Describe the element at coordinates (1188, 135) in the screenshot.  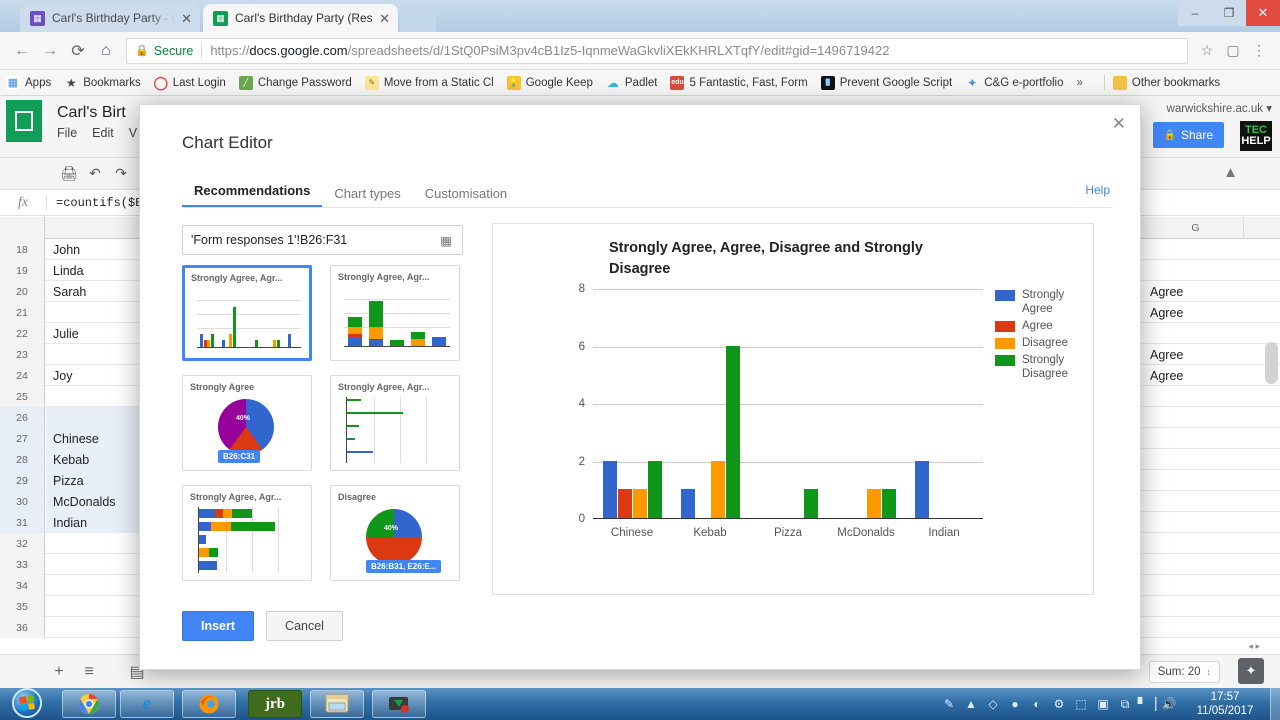
I see `share-button: 🔒 Share` at that location.